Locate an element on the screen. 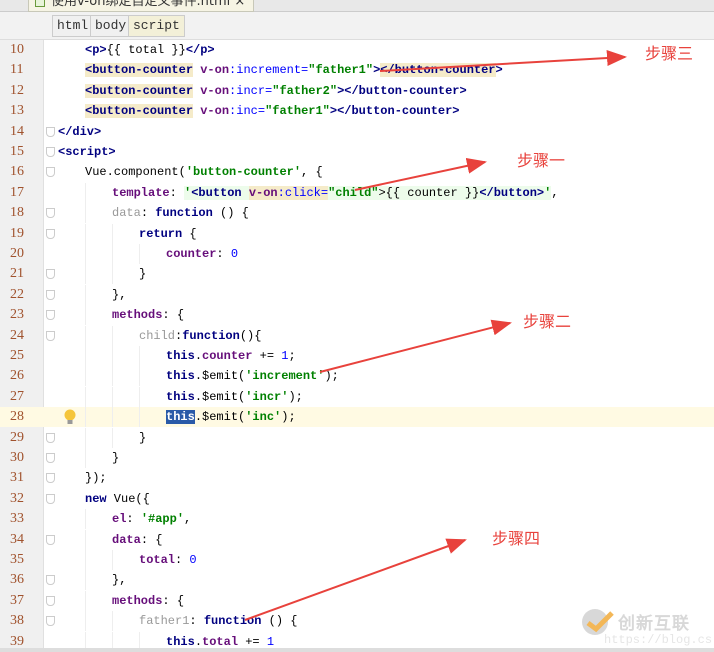 The height and width of the screenshot is (652, 714). code-line: 22}, is located at coordinates (357, 294).